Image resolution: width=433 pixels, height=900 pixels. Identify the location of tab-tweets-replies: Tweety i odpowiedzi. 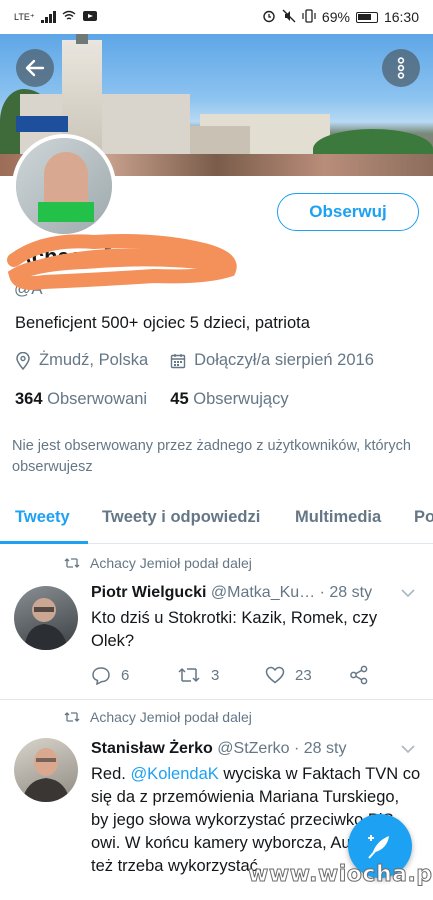
(181, 517).